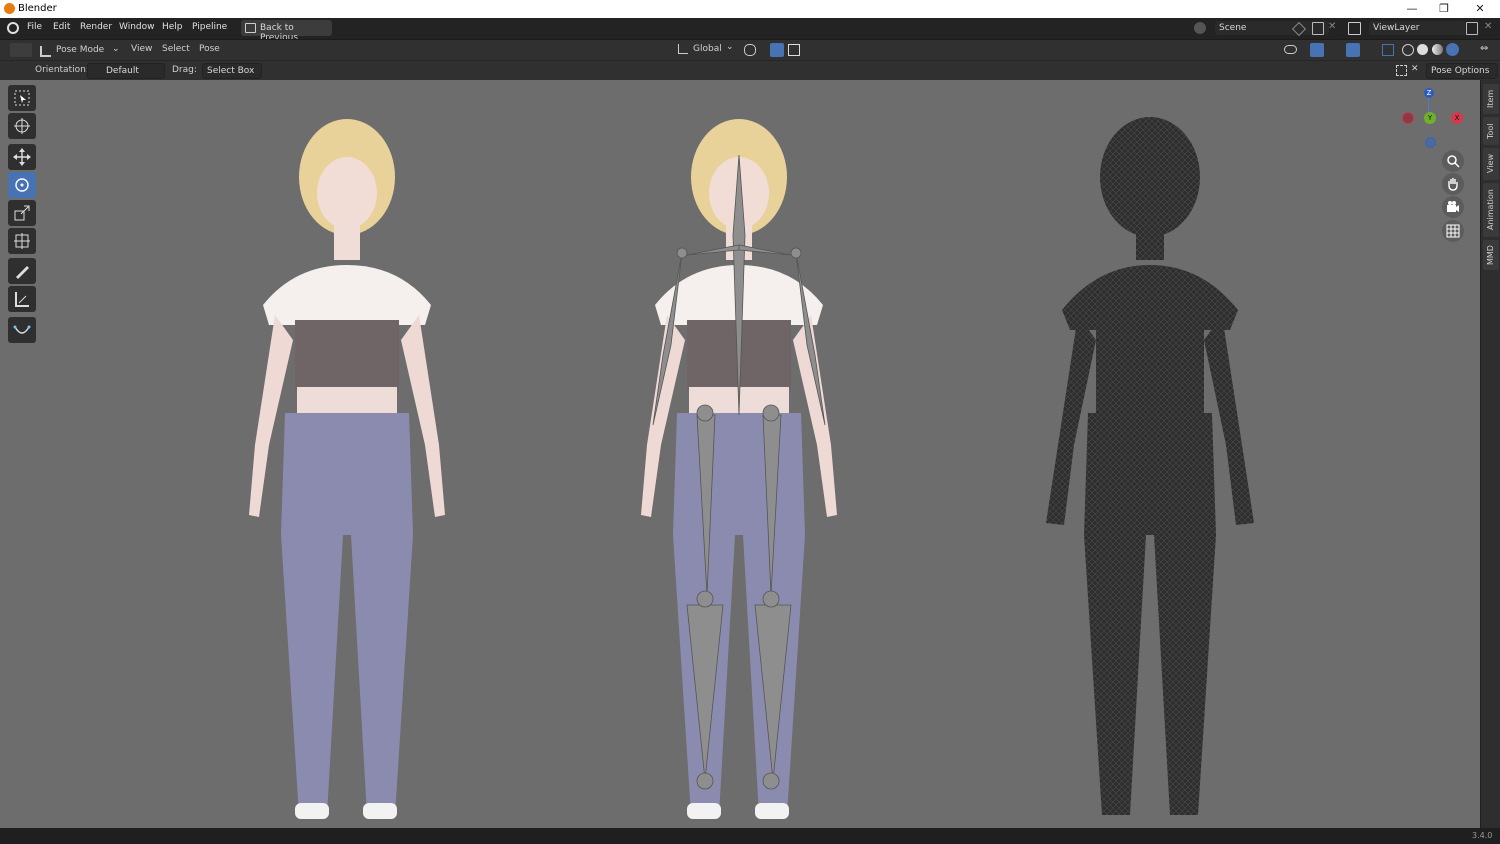 Image resolution: width=1500 pixels, height=844 pixels. What do you see at coordinates (1491, 99) in the screenshot?
I see `tab-item: Item` at bounding box center [1491, 99].